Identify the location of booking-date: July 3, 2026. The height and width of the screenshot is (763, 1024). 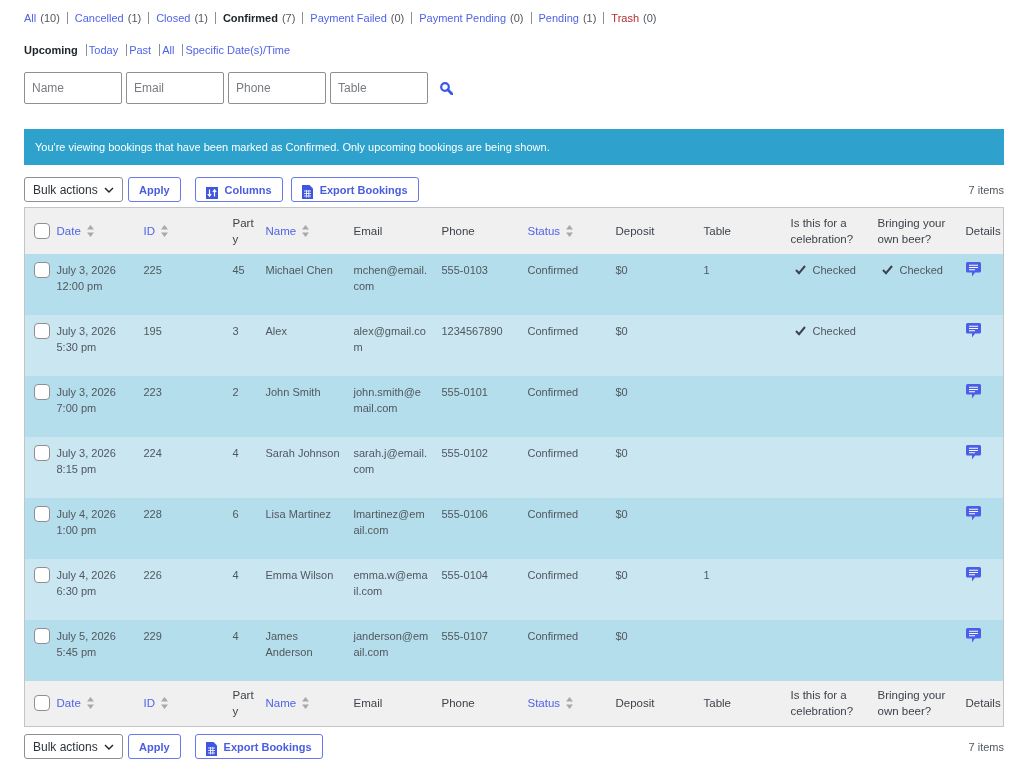
(86, 392).